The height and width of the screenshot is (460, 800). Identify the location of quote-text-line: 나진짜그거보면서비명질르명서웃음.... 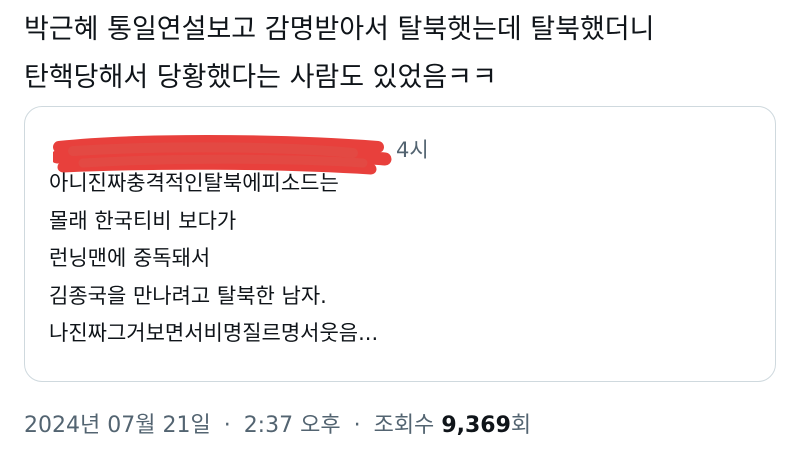
(214, 333).